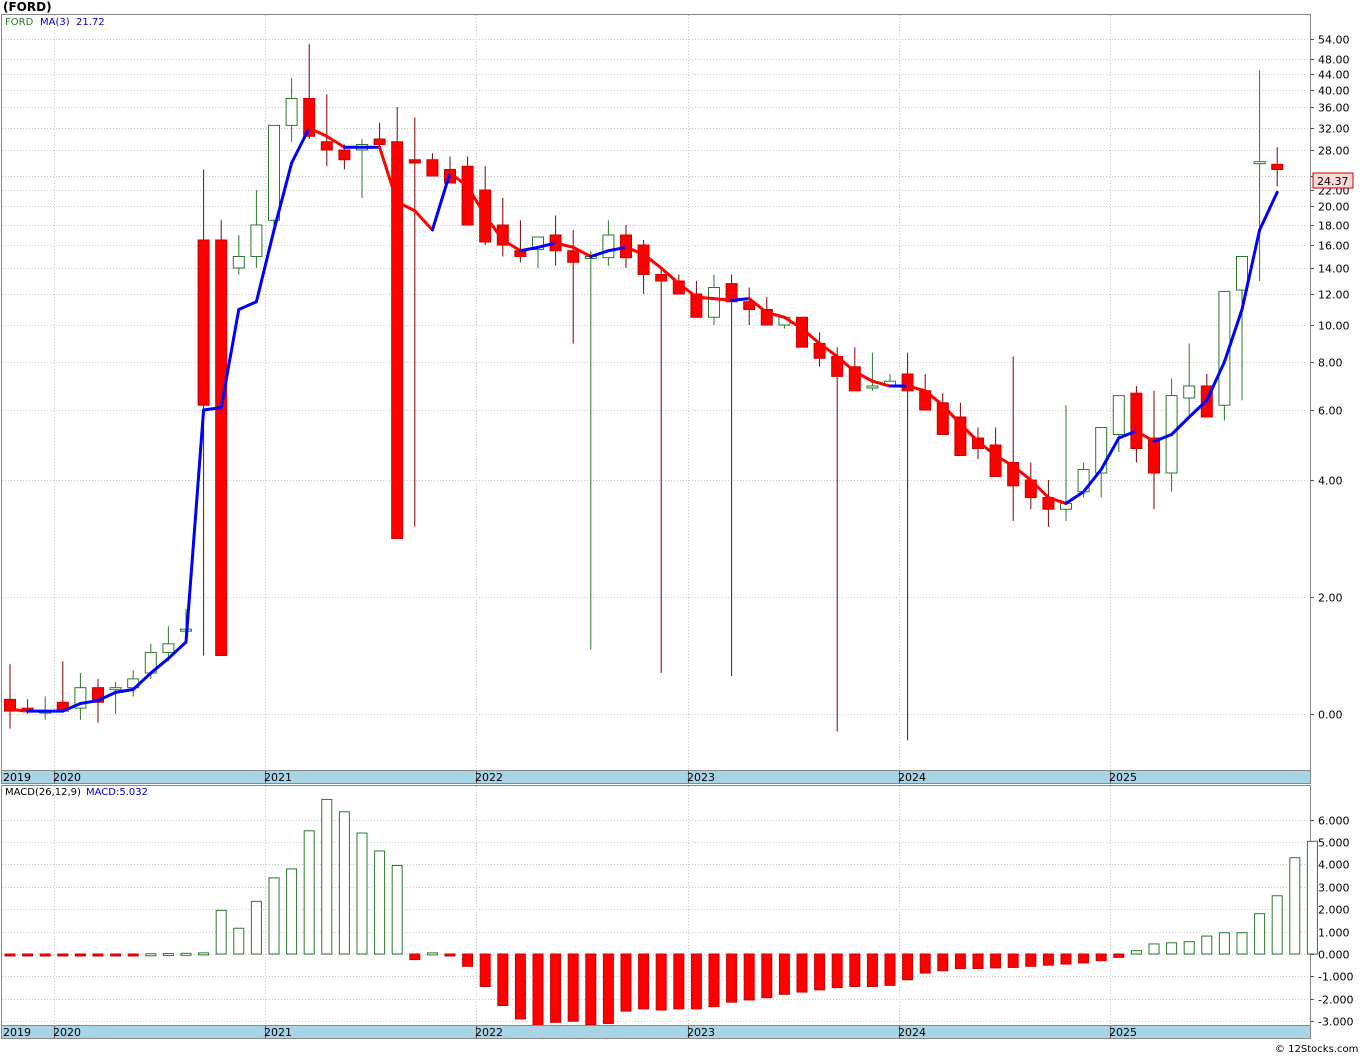 Image resolution: width=1360 pixels, height=1056 pixels. What do you see at coordinates (912, 1032) in the screenshot?
I see `year-label-bottom: 2024` at bounding box center [912, 1032].